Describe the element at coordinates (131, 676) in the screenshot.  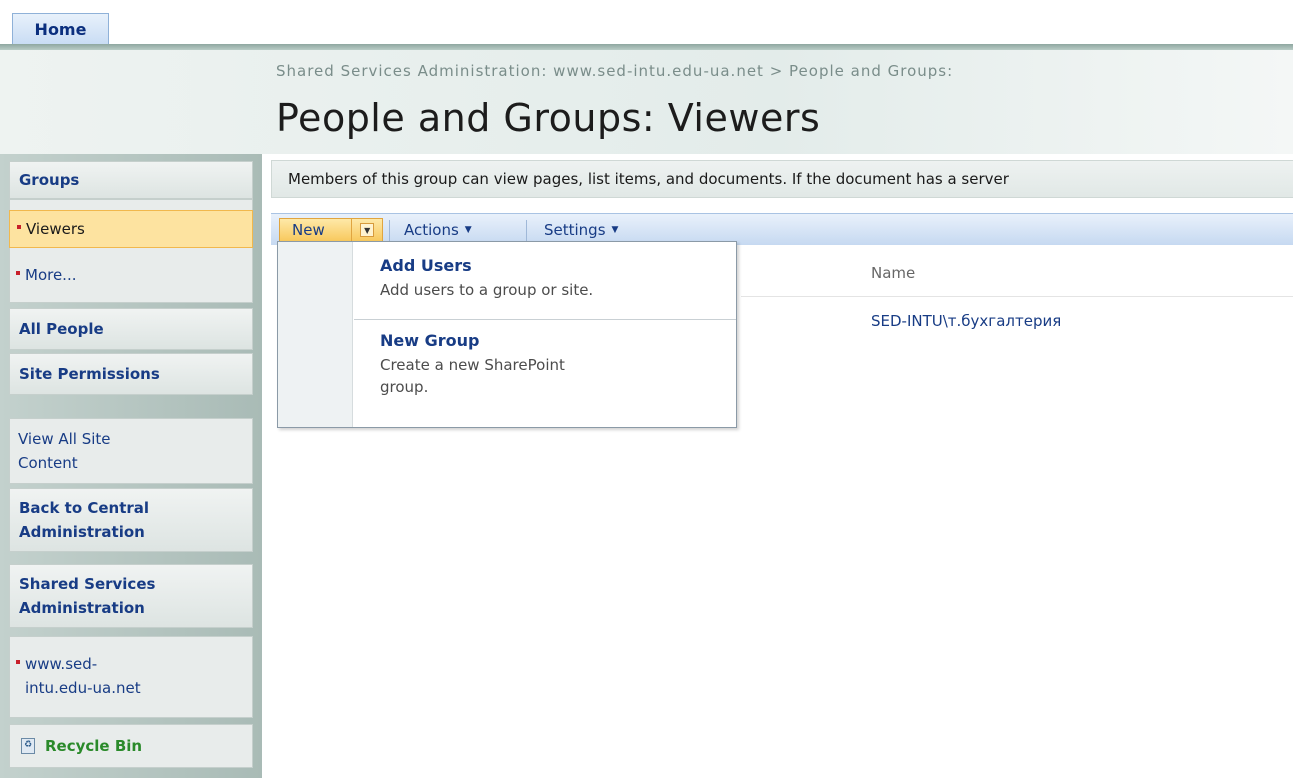
I see `nav-item-site-url: www.sed- intu.edu-ua.net` at that location.